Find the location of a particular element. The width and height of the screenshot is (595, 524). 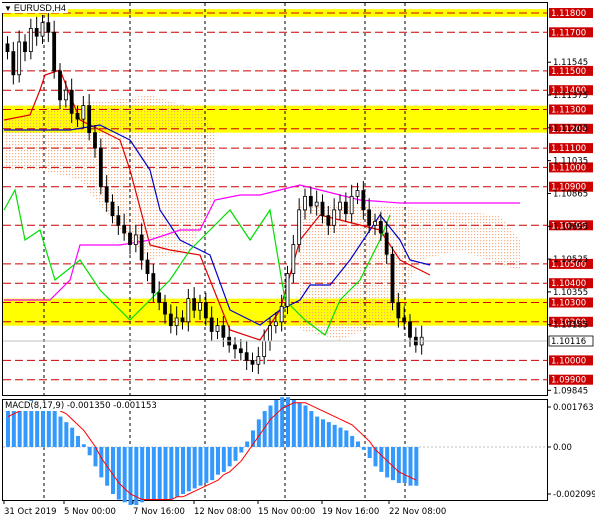

price-level-label: 1.10000 is located at coordinates (568, 361).